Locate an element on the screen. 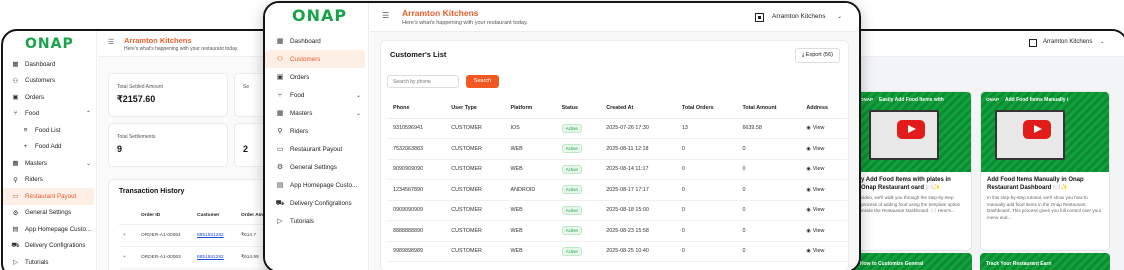  column-header: Customer is located at coordinates (215, 216).